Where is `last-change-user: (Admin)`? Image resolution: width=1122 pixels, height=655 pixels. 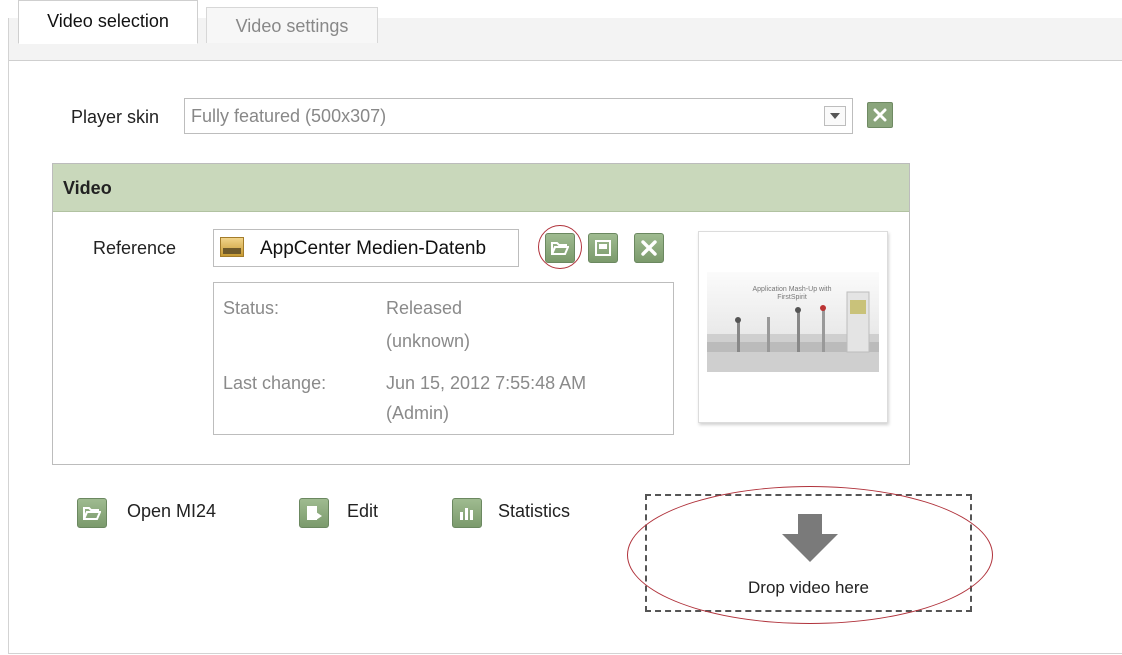
last-change-user: (Admin) is located at coordinates (418, 413).